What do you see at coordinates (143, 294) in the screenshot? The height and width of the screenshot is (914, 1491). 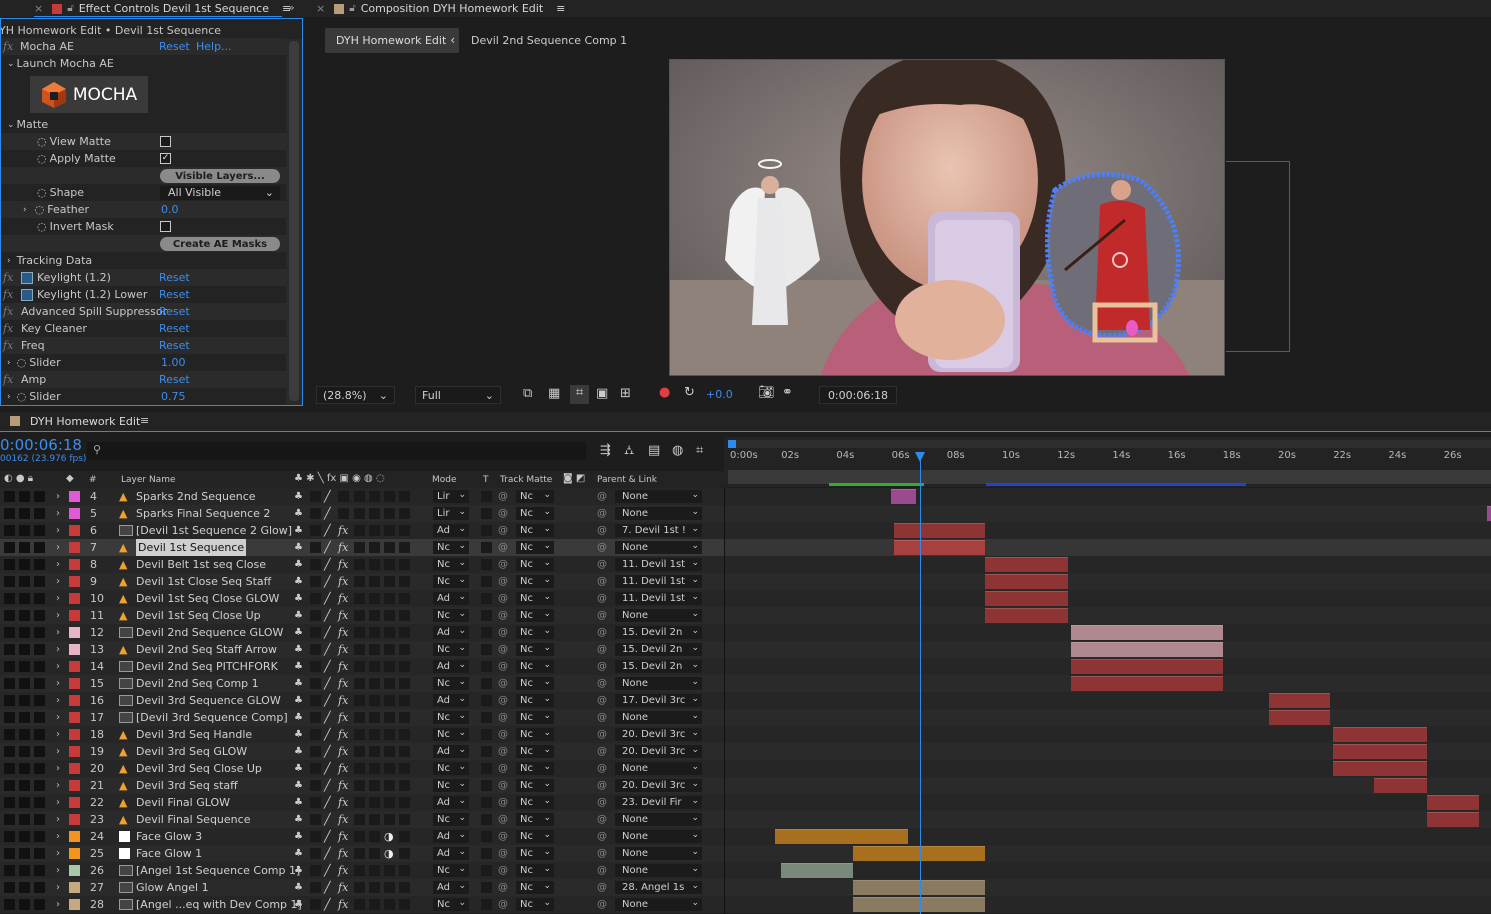 I see `effect-row: fx Keylight (1.2) Lower Reset` at bounding box center [143, 294].